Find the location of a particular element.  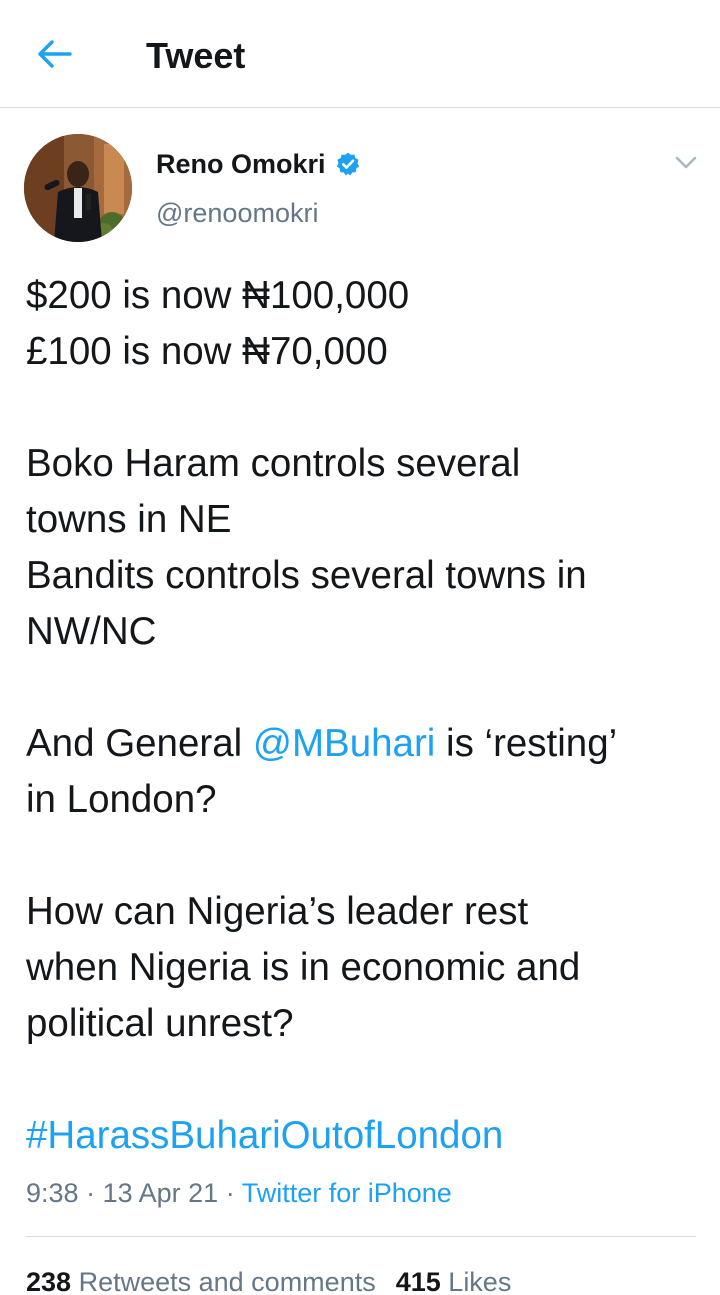

tweet-line-with-mention: And General @MBuhari is ‘resting’ is located at coordinates (366, 744).